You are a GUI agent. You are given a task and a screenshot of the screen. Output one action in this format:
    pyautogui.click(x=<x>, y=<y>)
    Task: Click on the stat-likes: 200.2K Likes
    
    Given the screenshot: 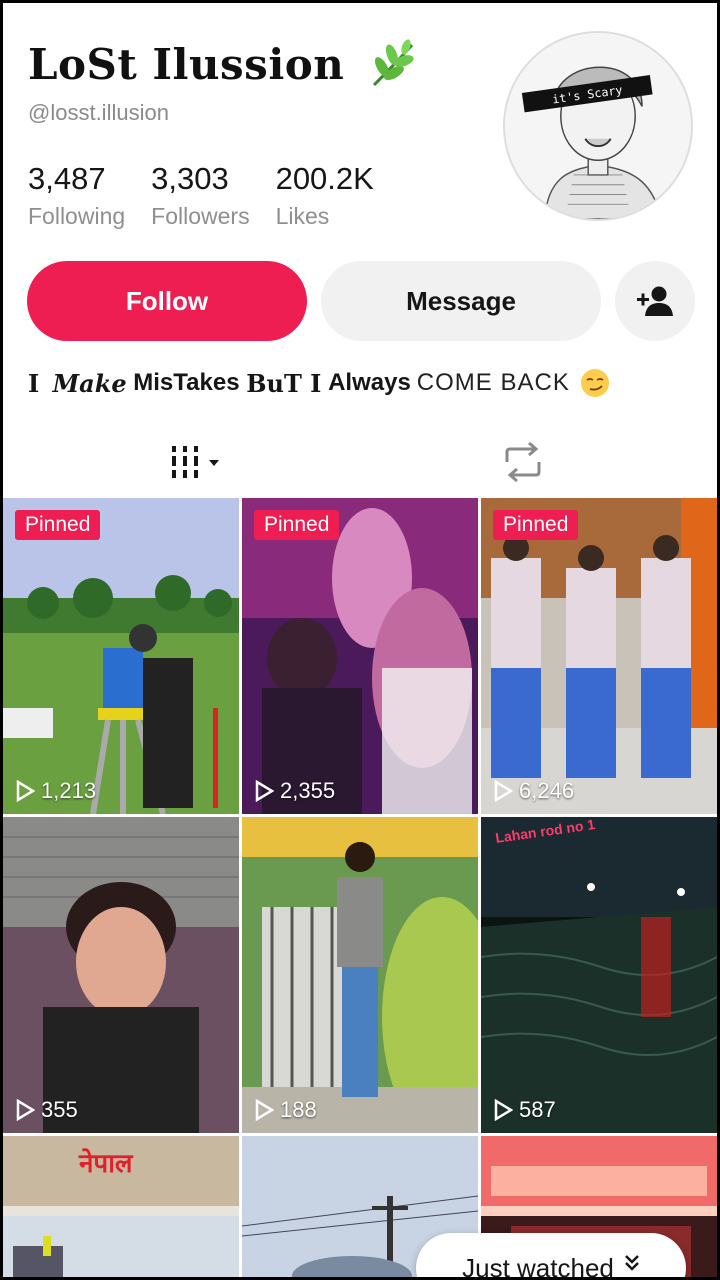 What is the action you would take?
    pyautogui.click(x=325, y=195)
    